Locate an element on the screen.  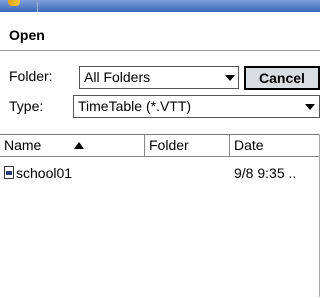
type-label: Type: is located at coordinates (26, 106).